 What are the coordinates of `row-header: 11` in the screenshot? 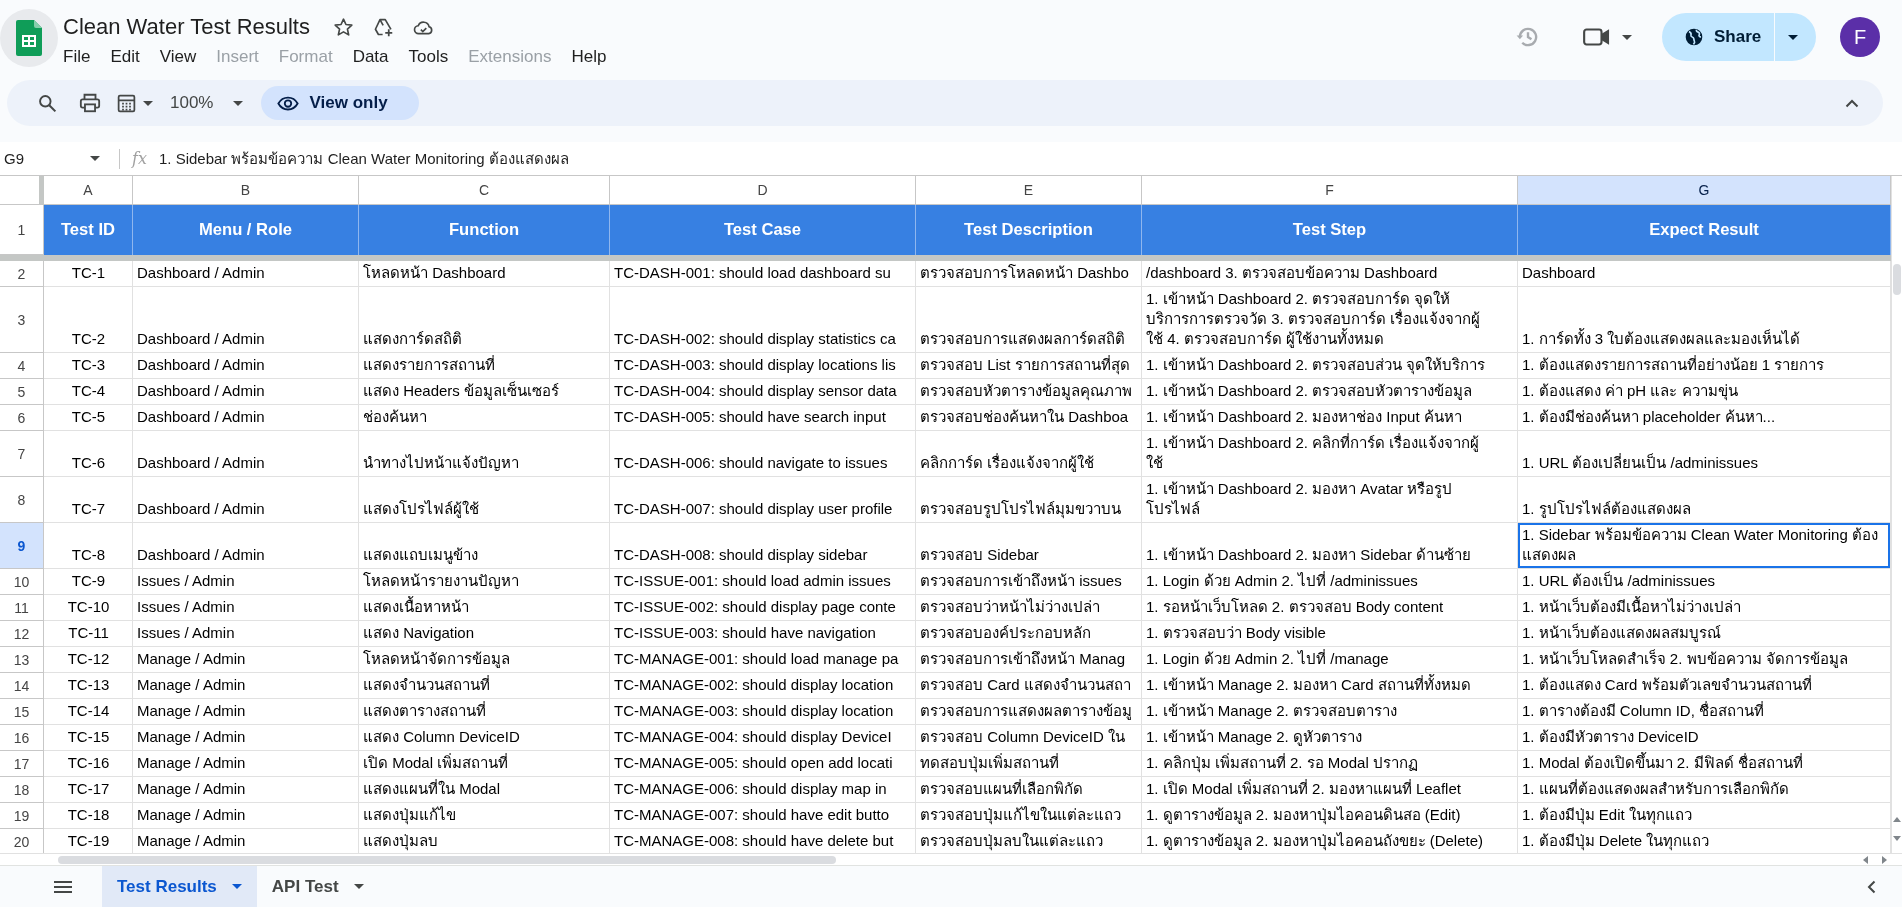 It's located at (22, 608).